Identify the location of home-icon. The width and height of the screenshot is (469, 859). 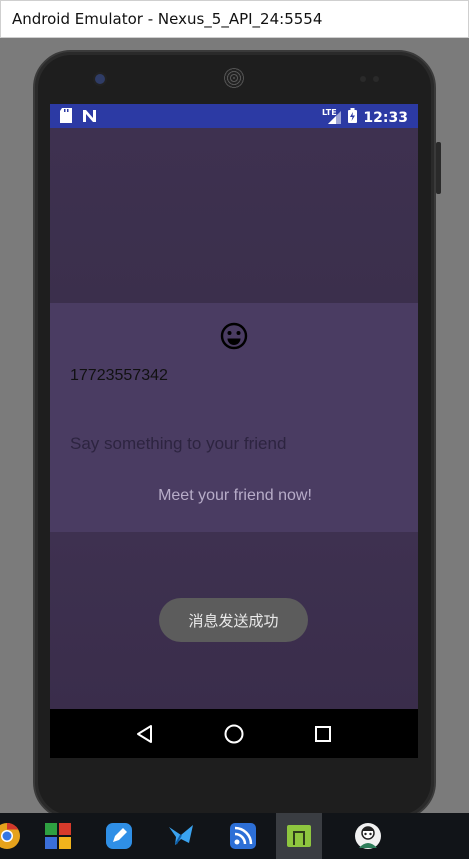
(234, 734).